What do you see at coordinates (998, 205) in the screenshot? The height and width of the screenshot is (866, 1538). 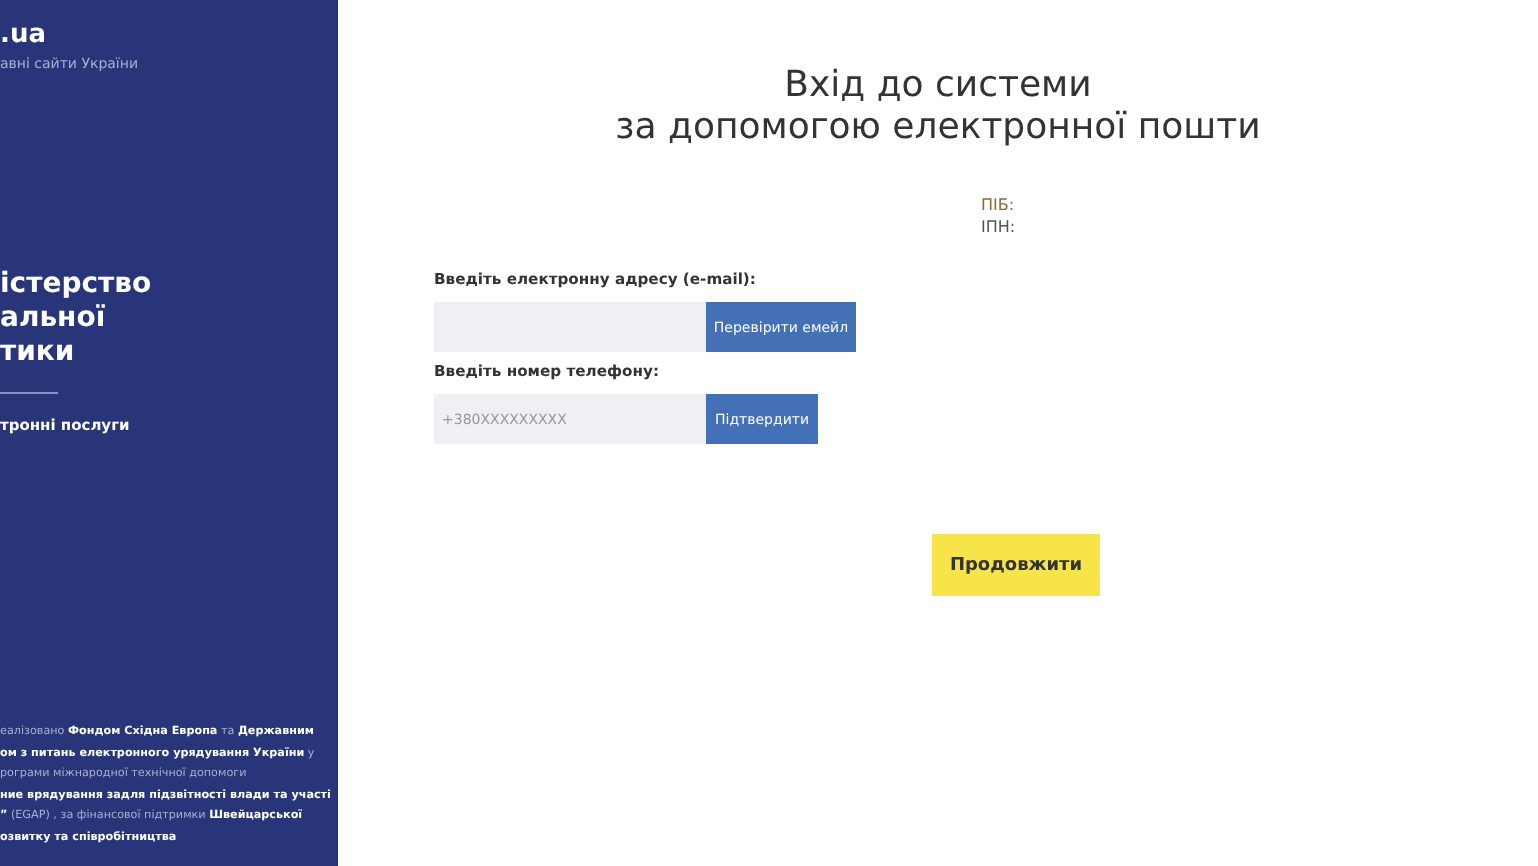 I see `person-field-label: ПІБ:` at bounding box center [998, 205].